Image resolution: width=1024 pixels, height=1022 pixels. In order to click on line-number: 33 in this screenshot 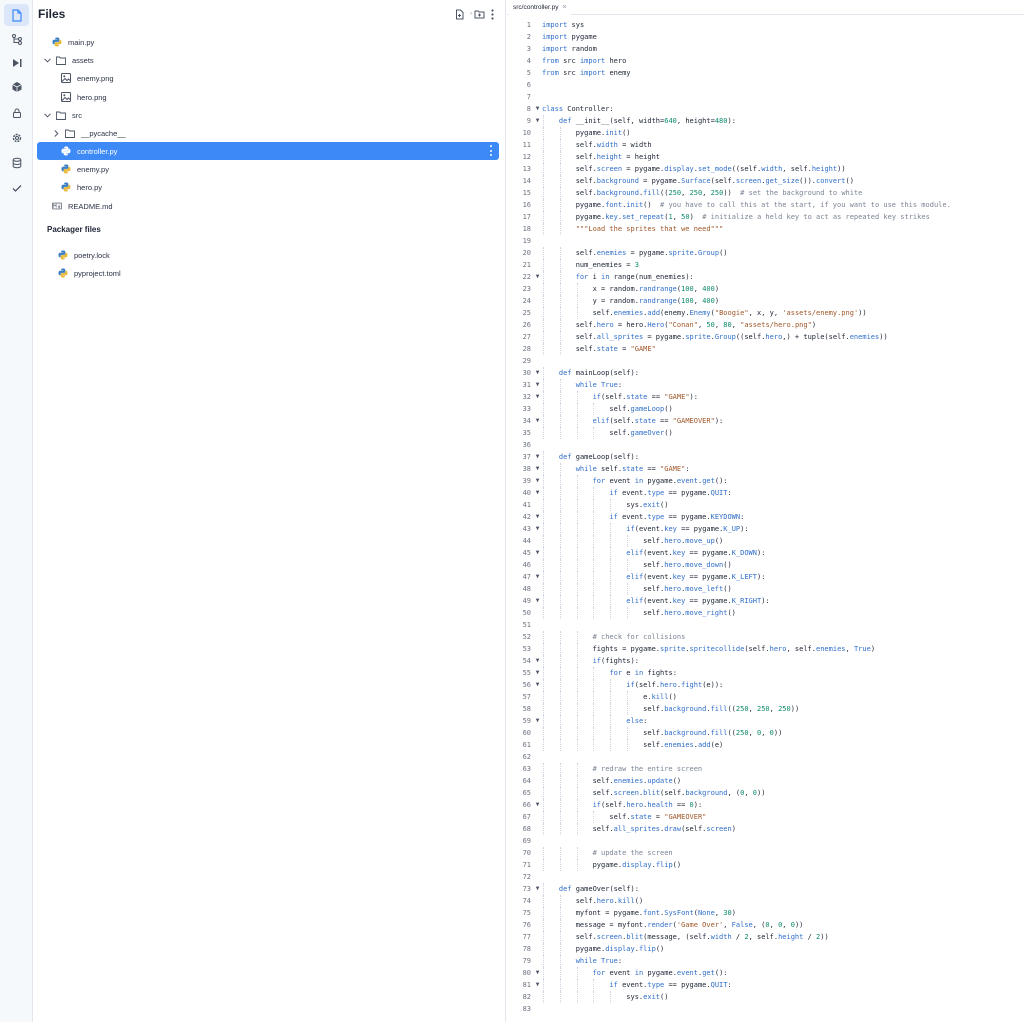, I will do `click(526, 409)`.